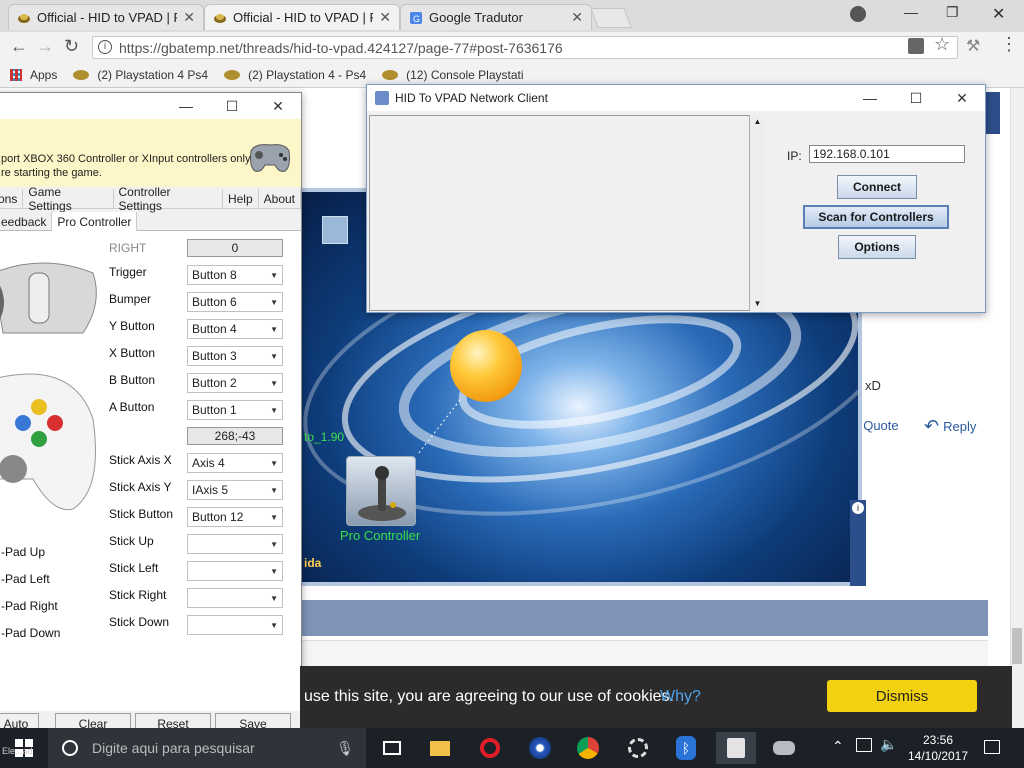  What do you see at coordinates (335, 230) in the screenshot?
I see `desktop-file-icon` at bounding box center [335, 230].